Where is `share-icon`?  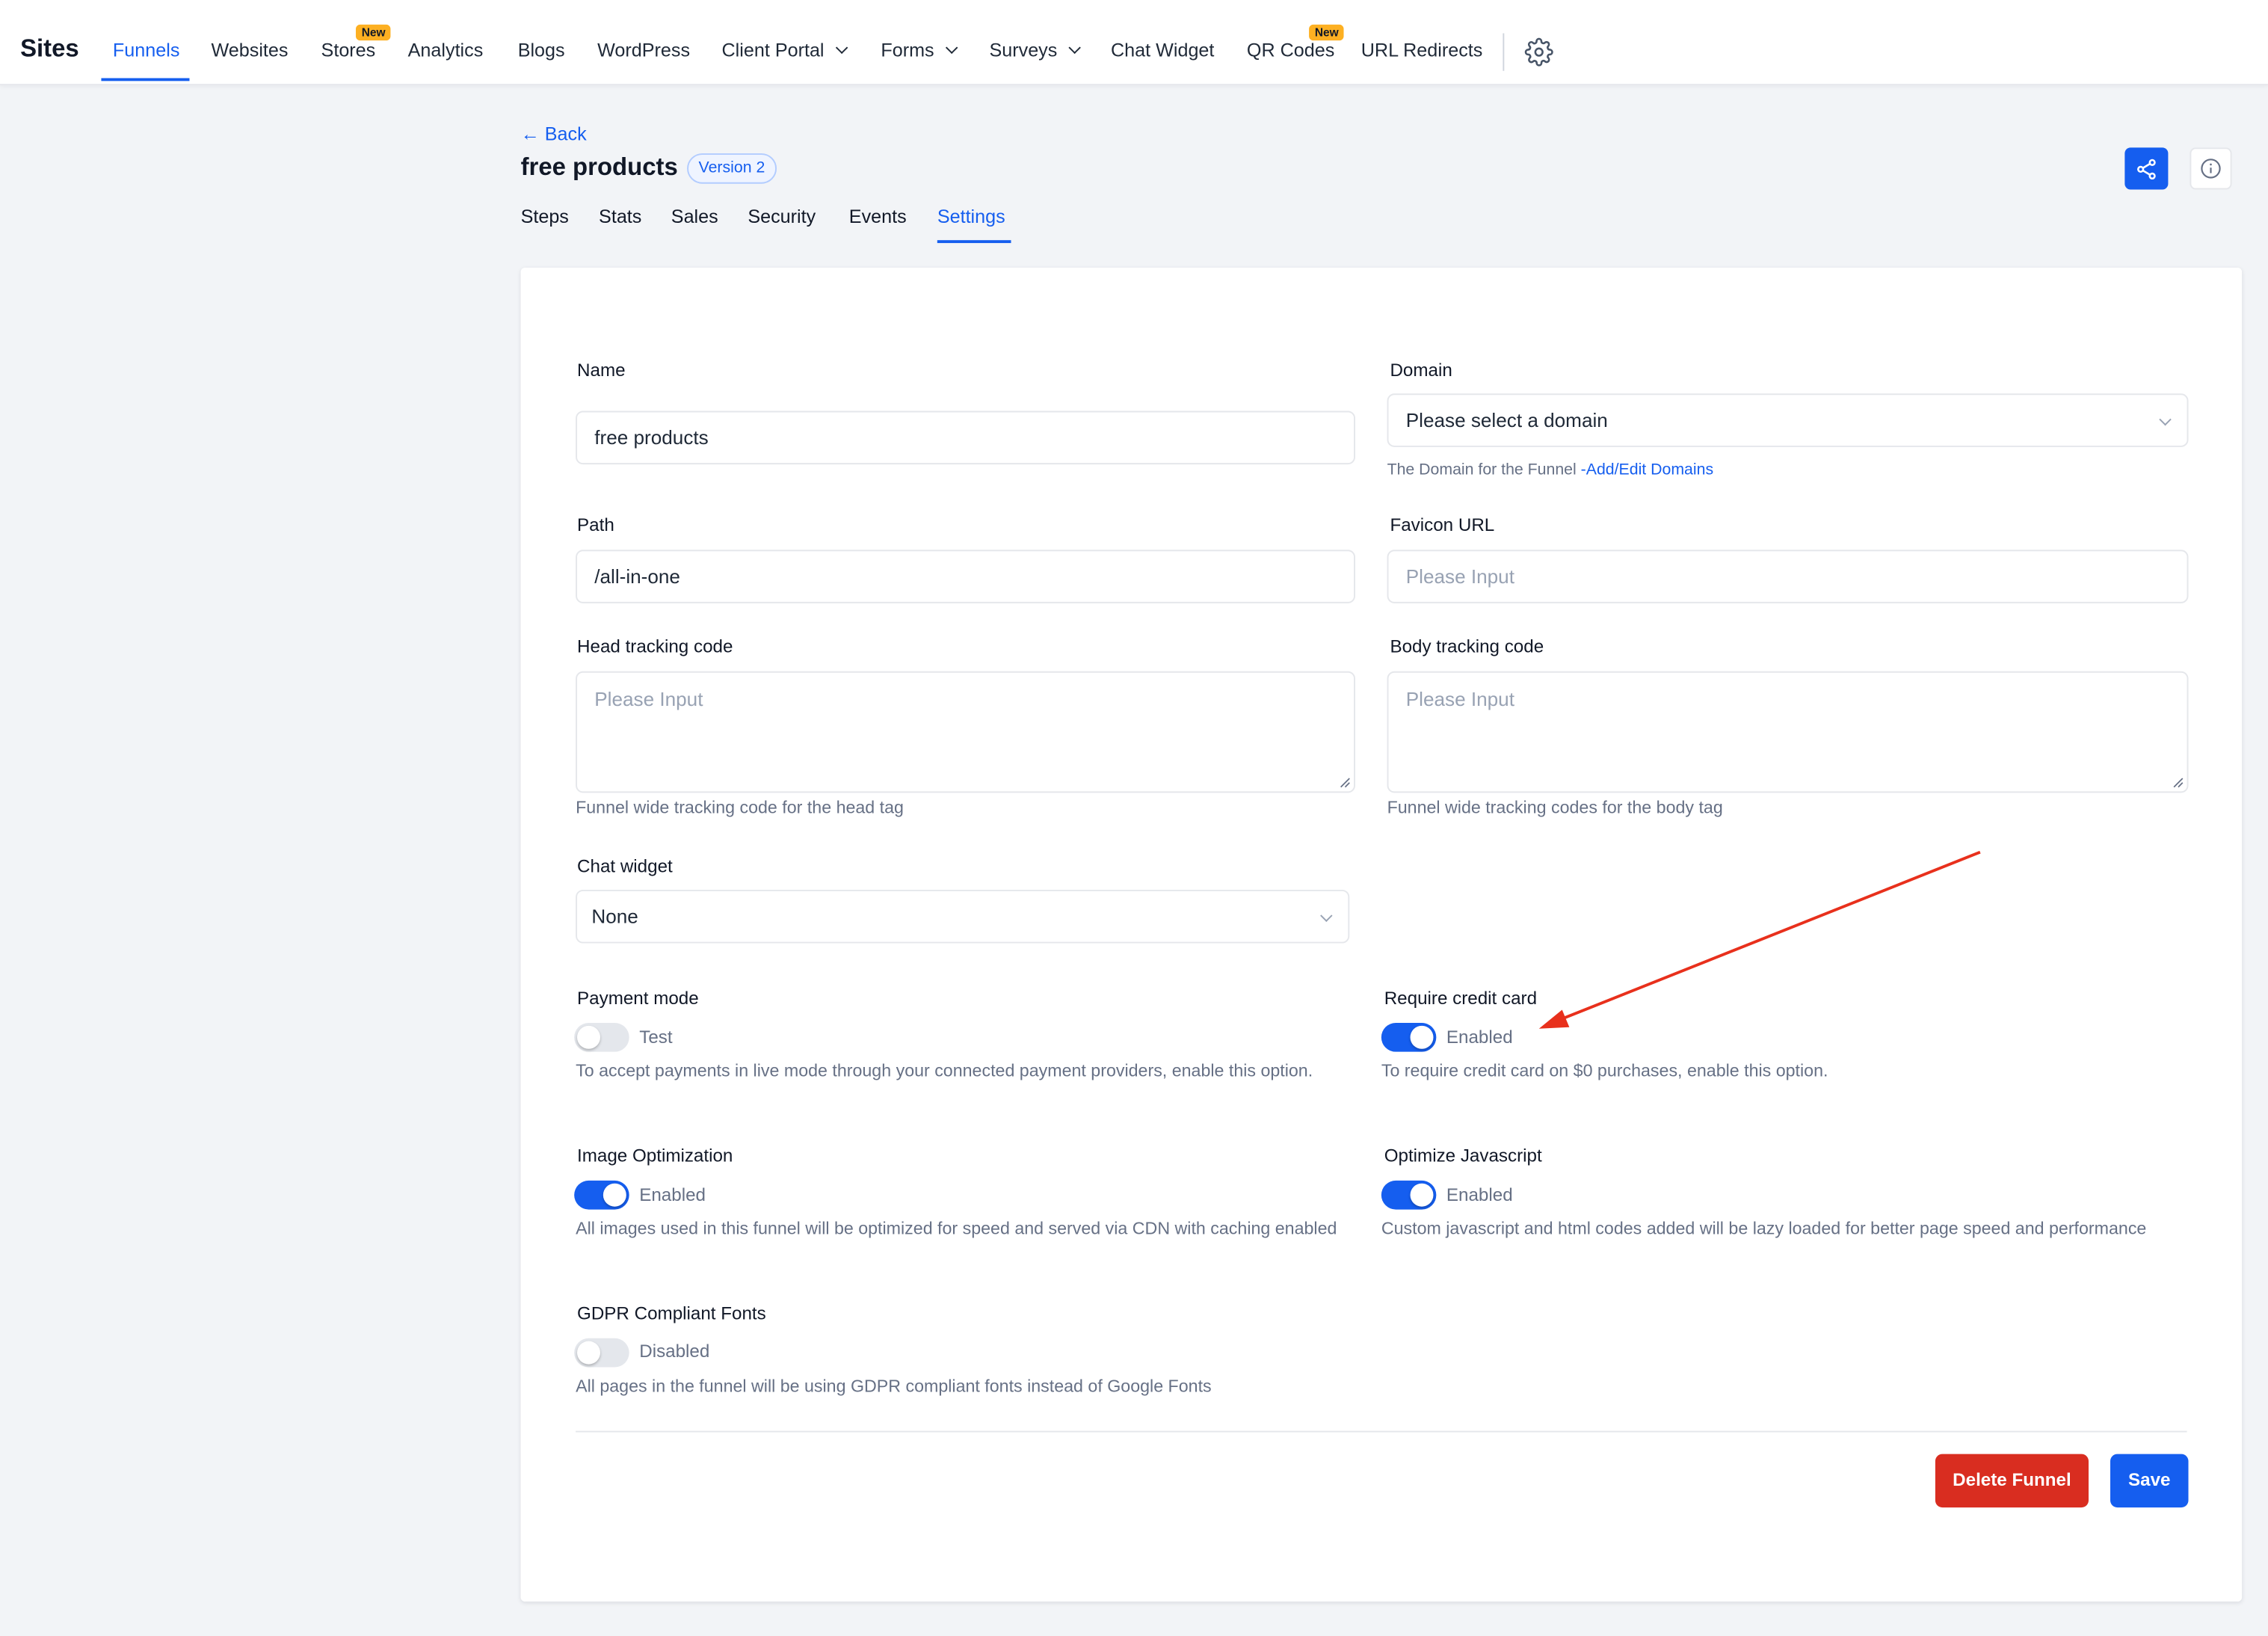
share-icon is located at coordinates (2146, 168).